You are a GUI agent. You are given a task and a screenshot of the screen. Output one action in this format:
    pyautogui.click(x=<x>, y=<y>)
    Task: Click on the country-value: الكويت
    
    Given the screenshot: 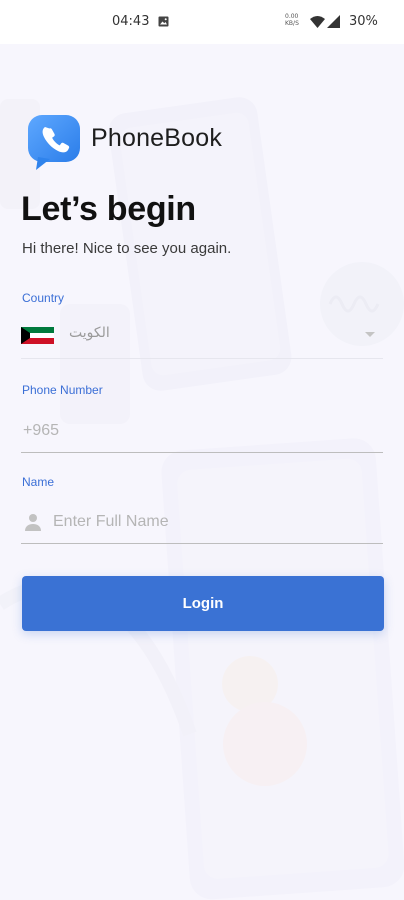 What is the action you would take?
    pyautogui.click(x=89, y=333)
    